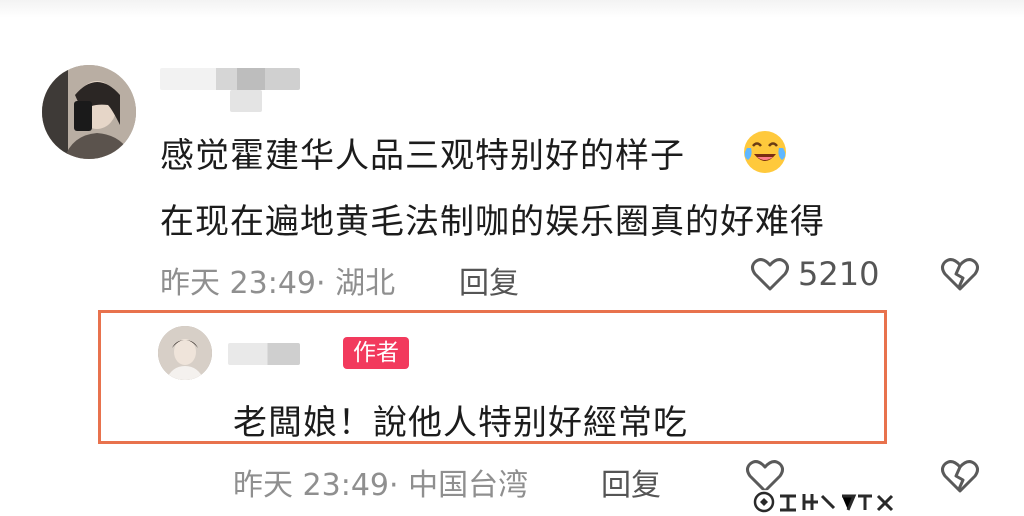 The width and height of the screenshot is (1024, 516). What do you see at coordinates (264, 354) in the screenshot?
I see `author-username-redacted` at bounding box center [264, 354].